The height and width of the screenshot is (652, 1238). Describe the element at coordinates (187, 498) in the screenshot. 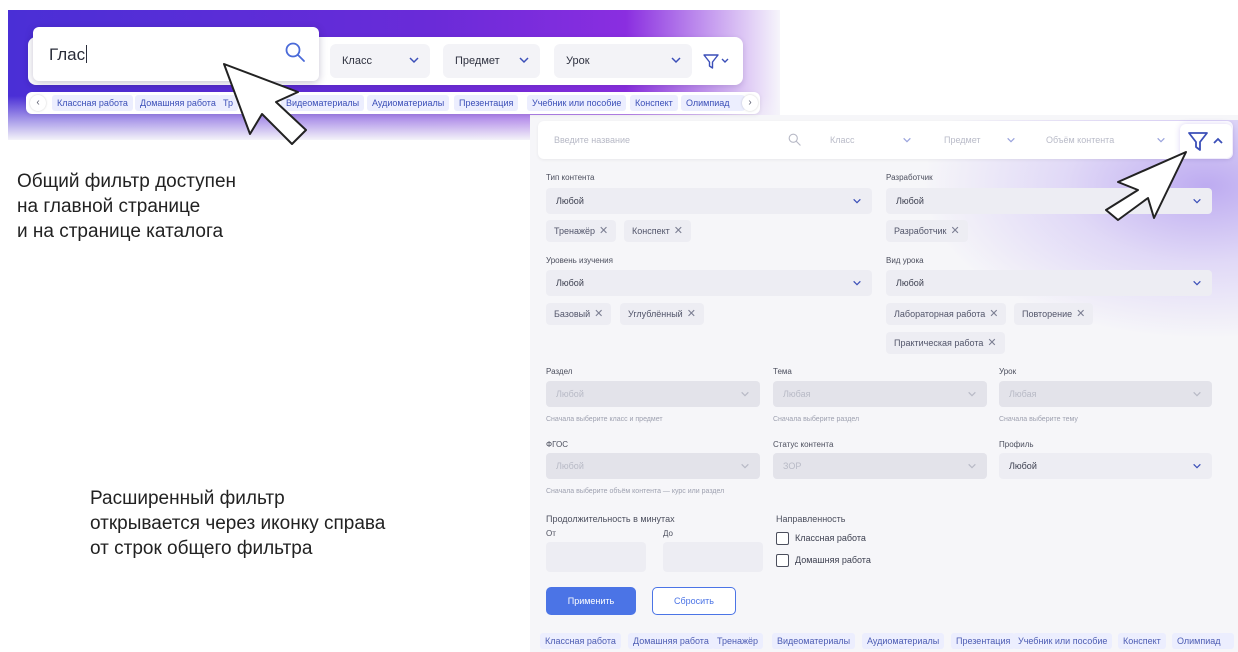

I see `caption-line: Расширенный фильтр` at that location.